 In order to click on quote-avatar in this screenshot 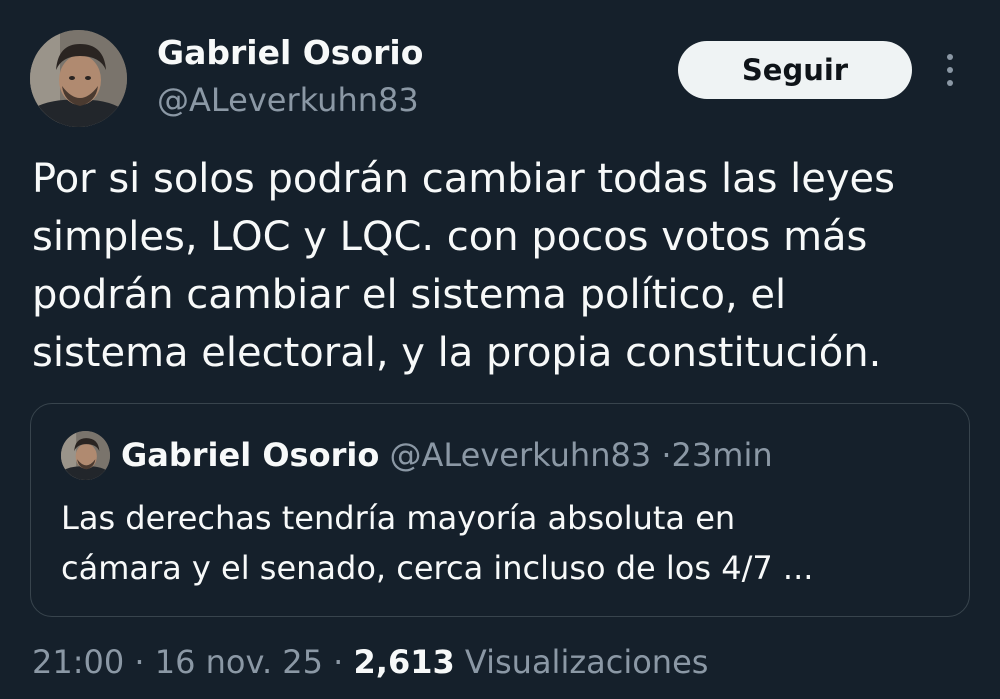, I will do `click(85, 455)`.